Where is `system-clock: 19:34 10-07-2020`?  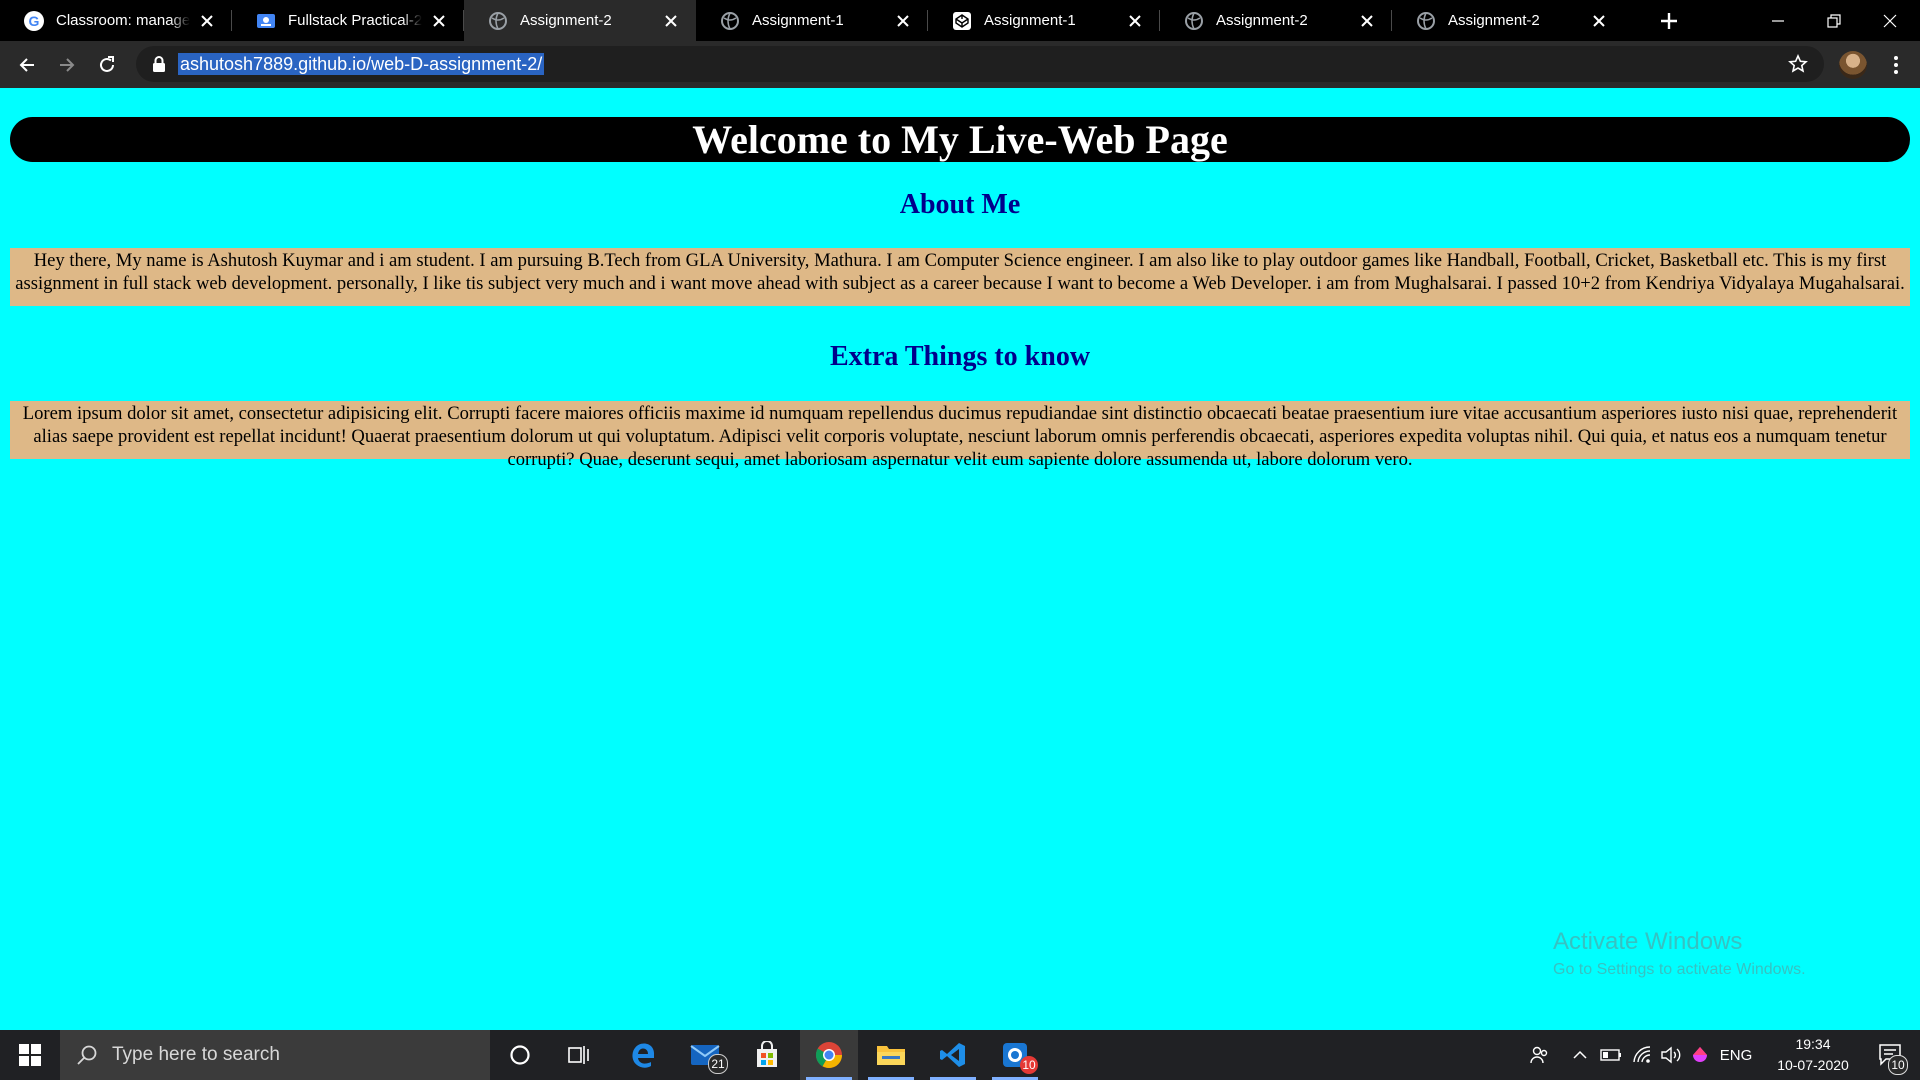 system-clock: 19:34 10-07-2020 is located at coordinates (1813, 1055).